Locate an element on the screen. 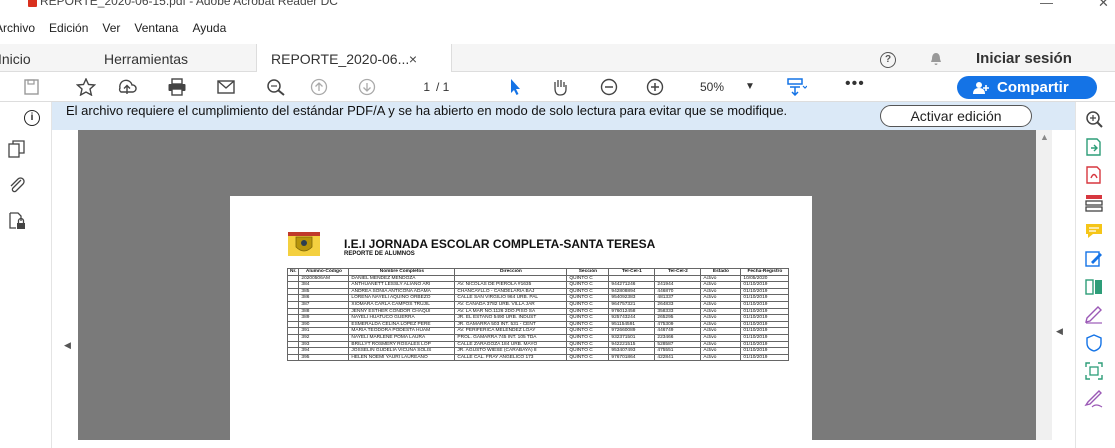 This screenshot has height=448, width=1115. edit-pdf-icon is located at coordinates (1094, 259).